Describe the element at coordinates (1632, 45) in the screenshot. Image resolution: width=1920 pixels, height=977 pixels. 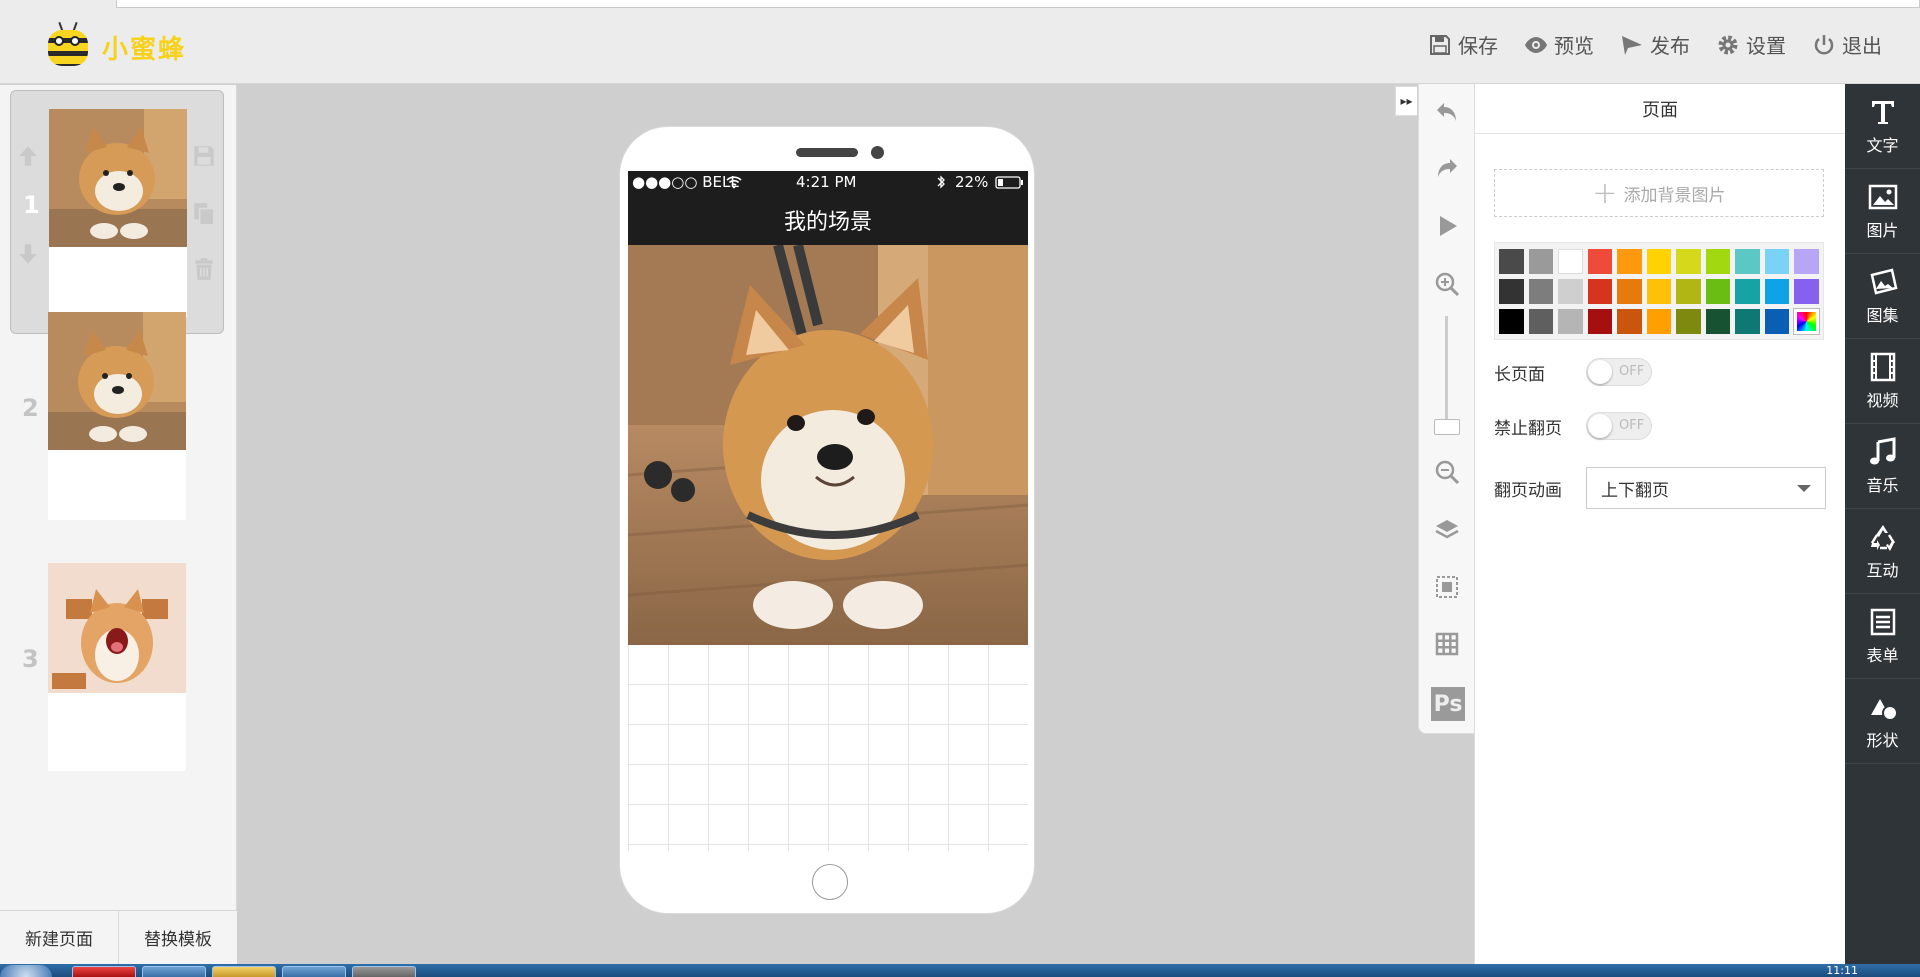
I see `send-icon` at that location.